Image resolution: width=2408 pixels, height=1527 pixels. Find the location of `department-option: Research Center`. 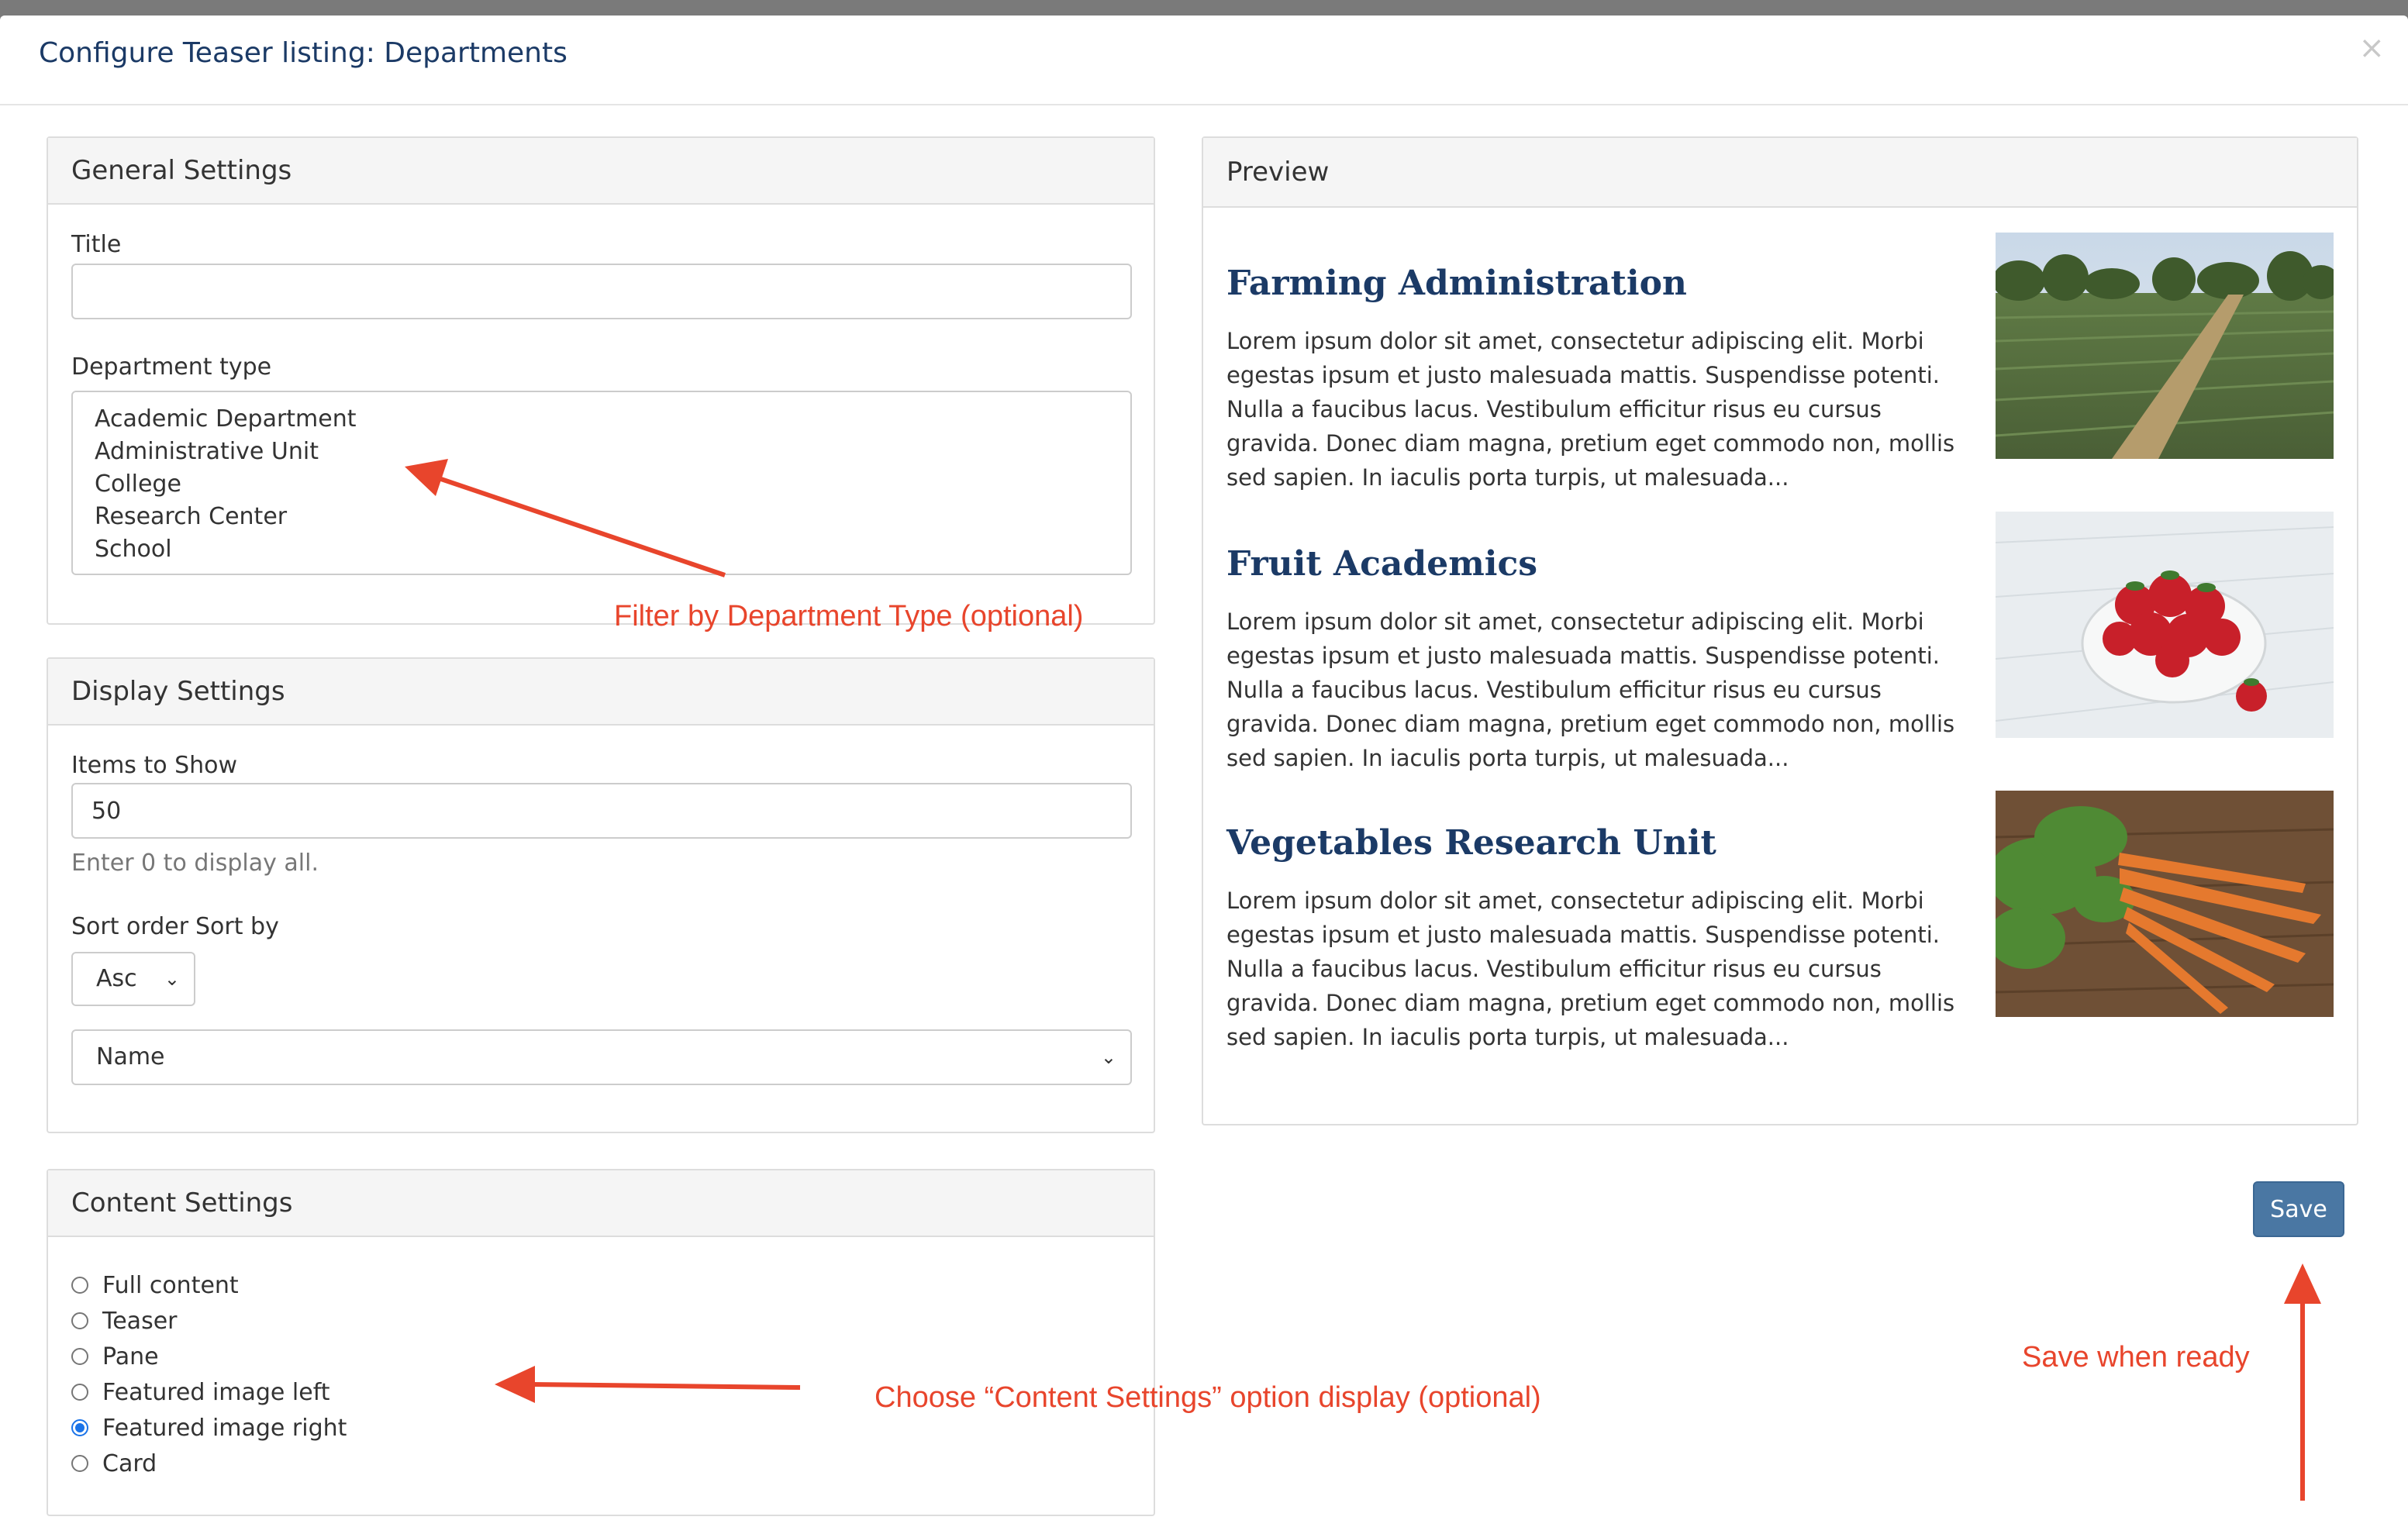

department-option: Research Center is located at coordinates (602, 517).